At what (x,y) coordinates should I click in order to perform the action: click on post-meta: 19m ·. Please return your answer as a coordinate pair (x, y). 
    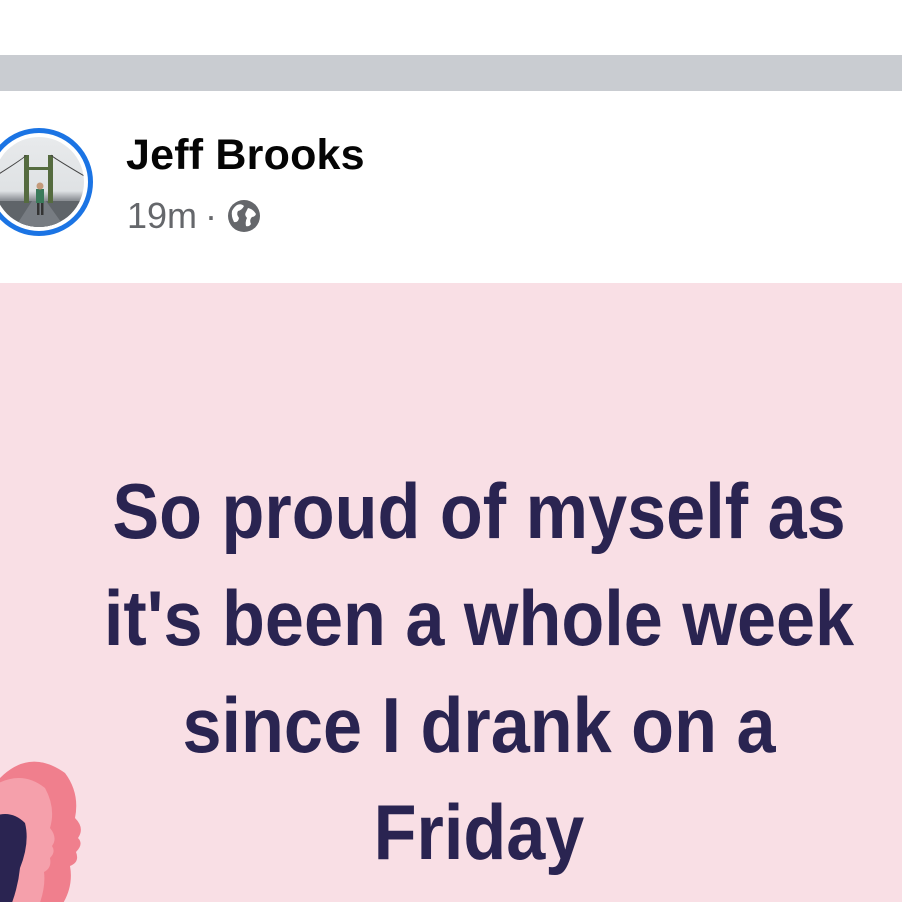
    Looking at the image, I should click on (195, 216).